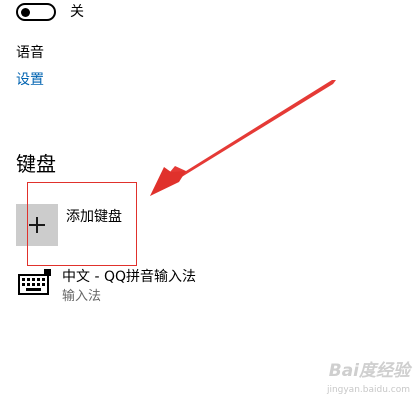  I want to click on toggle-switch, so click(36, 12).